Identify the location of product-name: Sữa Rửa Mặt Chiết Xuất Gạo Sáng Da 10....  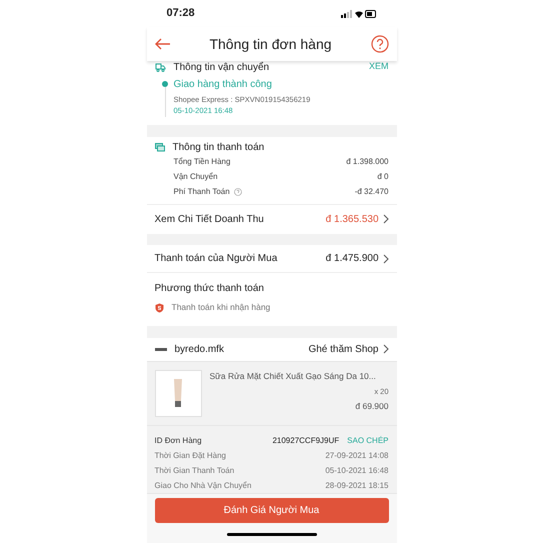
(293, 376).